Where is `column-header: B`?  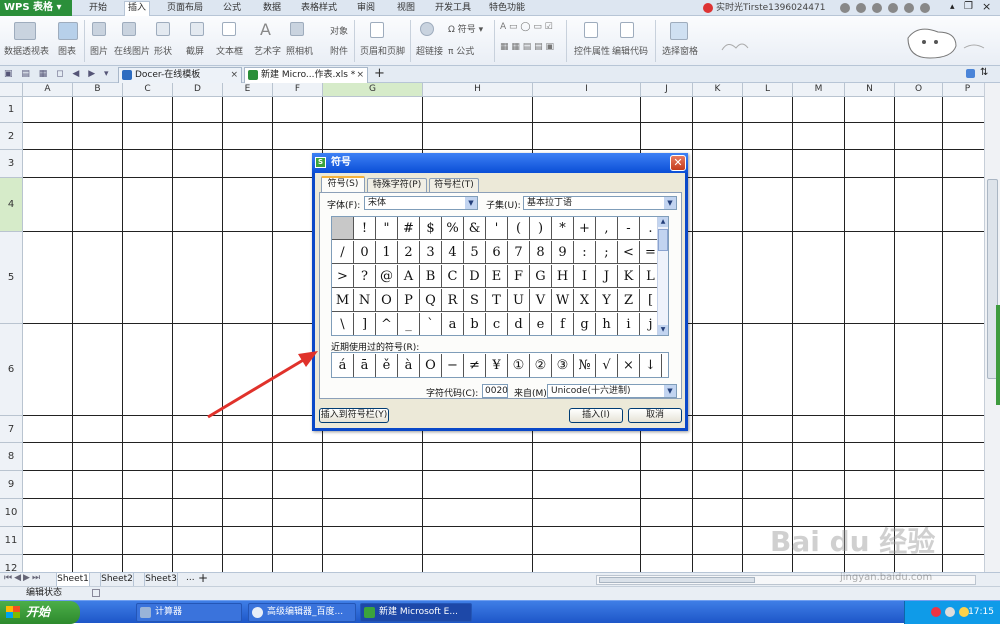 column-header: B is located at coordinates (98, 90).